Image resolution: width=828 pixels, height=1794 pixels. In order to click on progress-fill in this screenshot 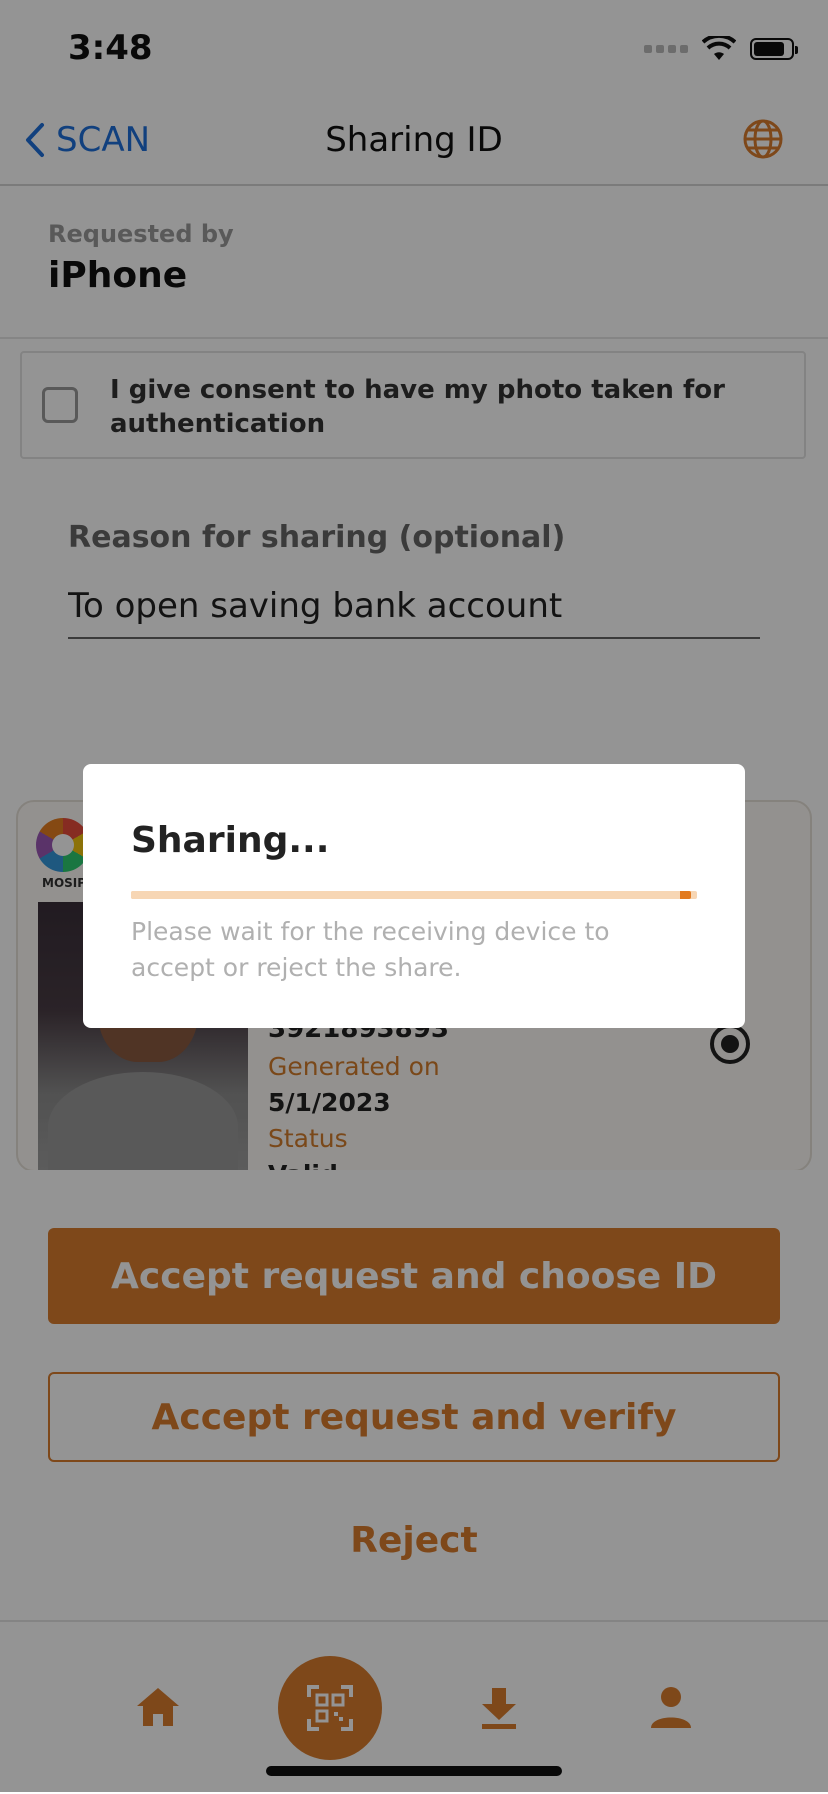, I will do `click(411, 895)`.